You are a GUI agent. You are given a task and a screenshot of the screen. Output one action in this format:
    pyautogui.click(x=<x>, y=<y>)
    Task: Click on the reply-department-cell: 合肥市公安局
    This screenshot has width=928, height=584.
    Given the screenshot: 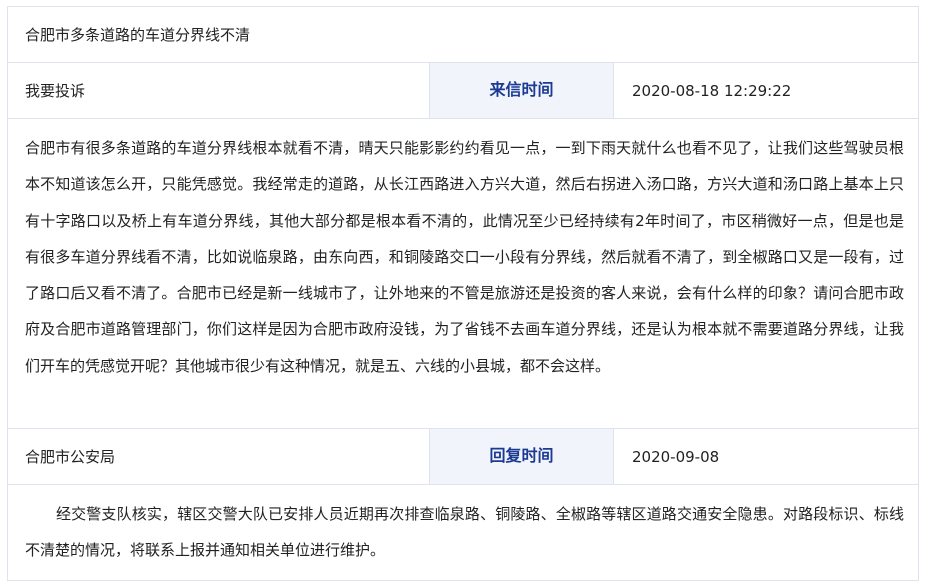 What is the action you would take?
    pyautogui.click(x=219, y=456)
    